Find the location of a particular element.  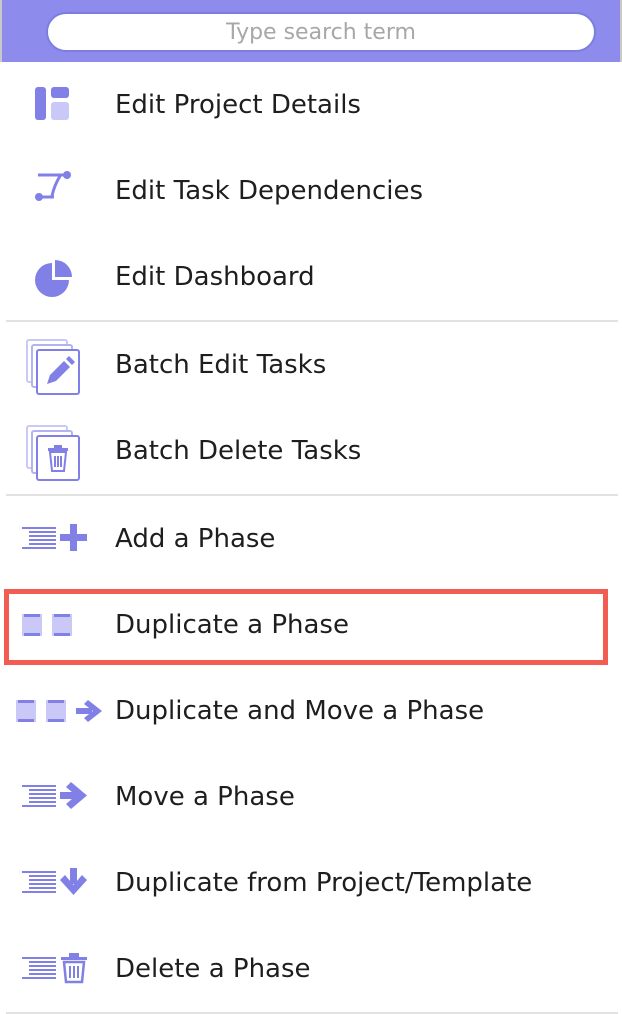

menu-item-duplicate-phase: Duplicate a Phase is located at coordinates (311, 625).